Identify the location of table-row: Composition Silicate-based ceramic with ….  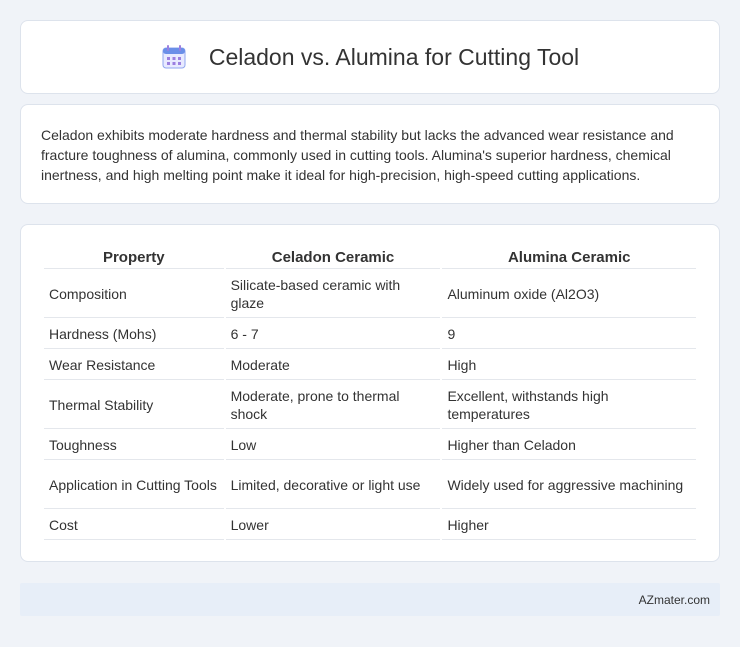
(370, 294).